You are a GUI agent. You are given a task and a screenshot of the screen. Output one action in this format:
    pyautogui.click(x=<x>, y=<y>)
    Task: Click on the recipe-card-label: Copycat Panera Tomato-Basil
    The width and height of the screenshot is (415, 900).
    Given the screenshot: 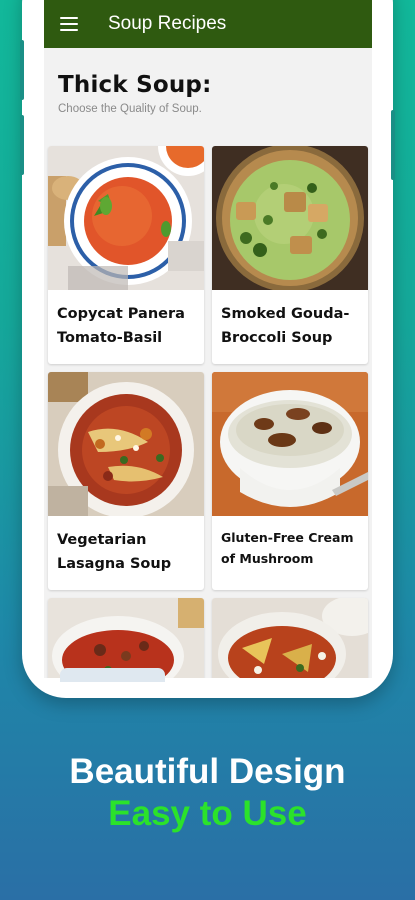 What is the action you would take?
    pyautogui.click(x=121, y=326)
    